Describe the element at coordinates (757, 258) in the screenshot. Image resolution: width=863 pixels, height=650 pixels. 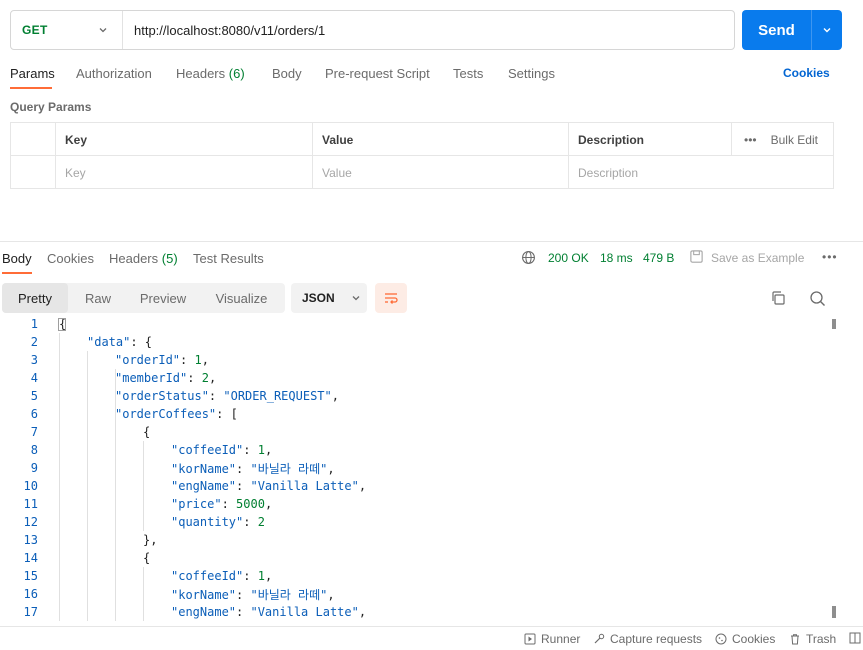
I see `save-as-example-button: Save as Example` at that location.